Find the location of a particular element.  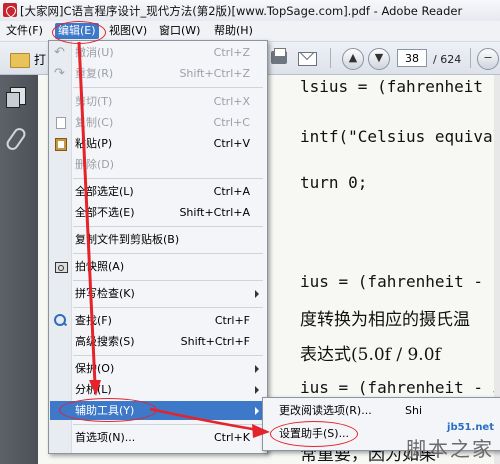

menu-item-advanced-search: 高级搜索(S) Shift+Ctrl+F is located at coordinates (158, 341).